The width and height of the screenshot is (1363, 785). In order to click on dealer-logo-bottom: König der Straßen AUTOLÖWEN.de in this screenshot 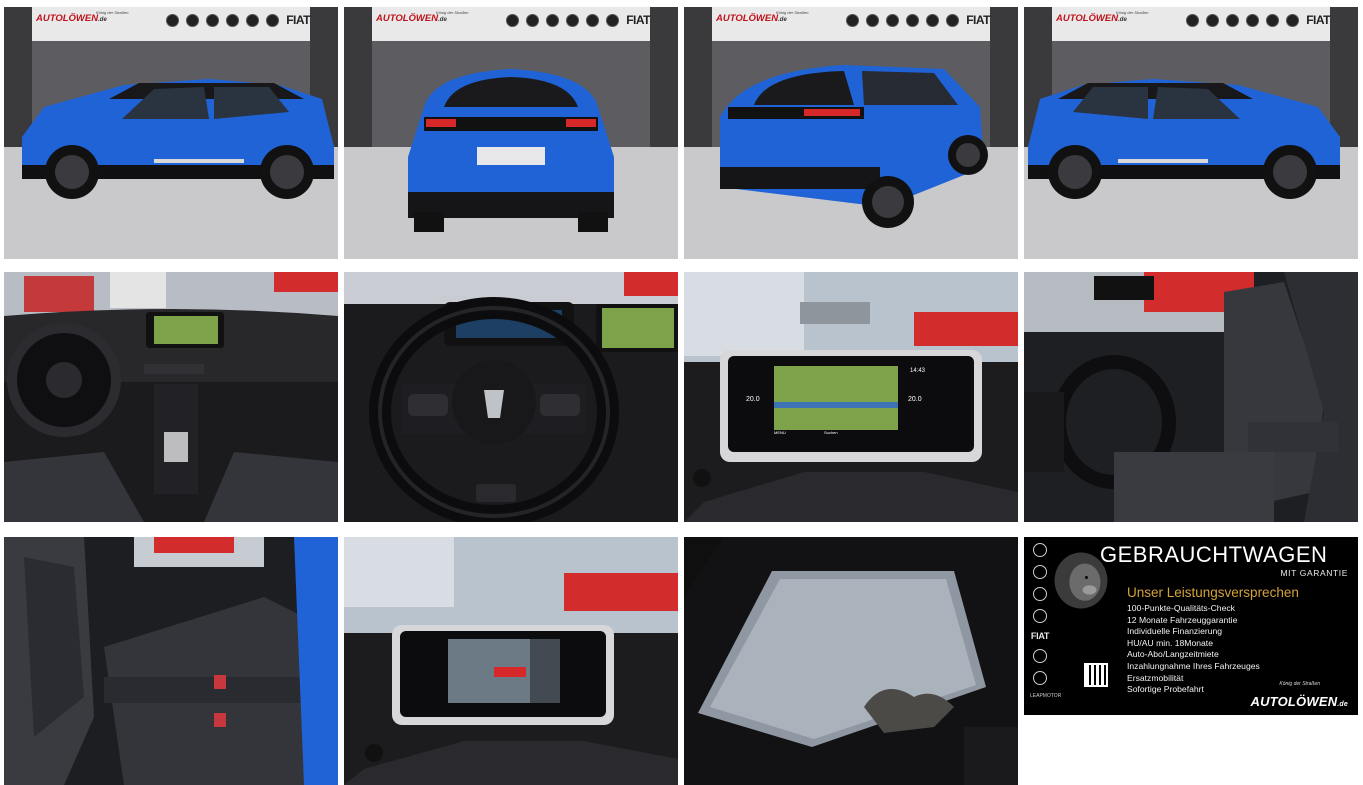, I will do `click(1292, 695)`.